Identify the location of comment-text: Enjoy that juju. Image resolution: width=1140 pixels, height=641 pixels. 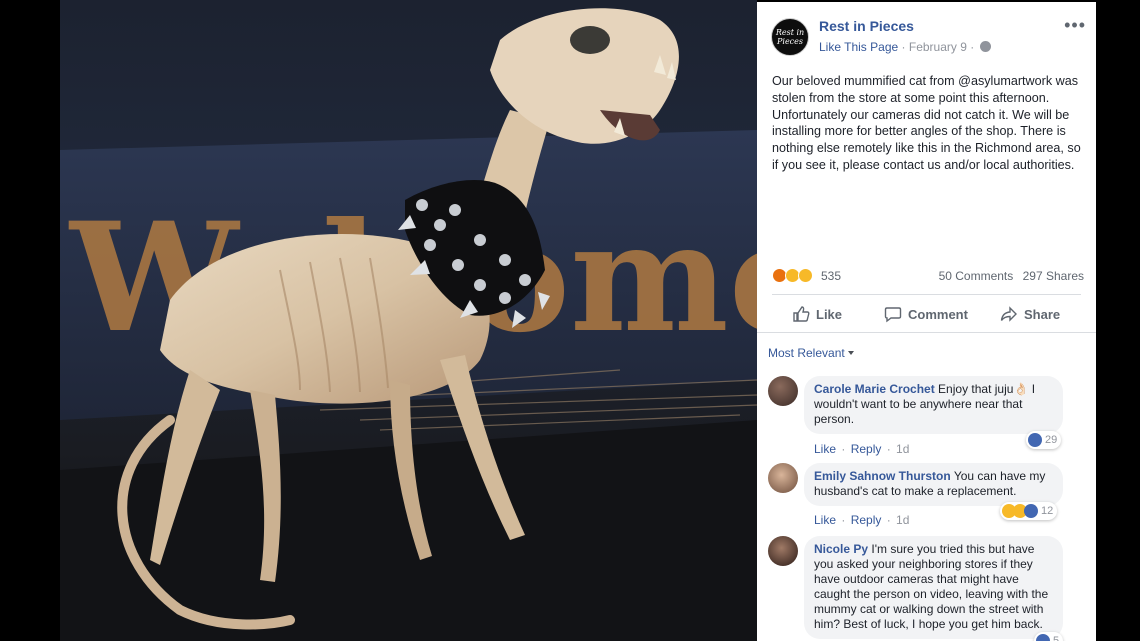
(976, 389).